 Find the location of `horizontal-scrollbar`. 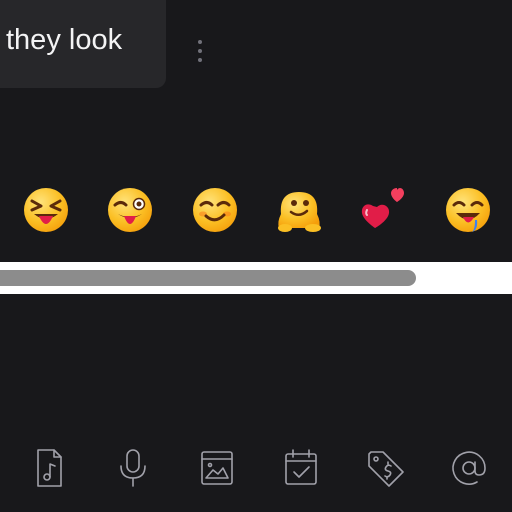

horizontal-scrollbar is located at coordinates (256, 278).